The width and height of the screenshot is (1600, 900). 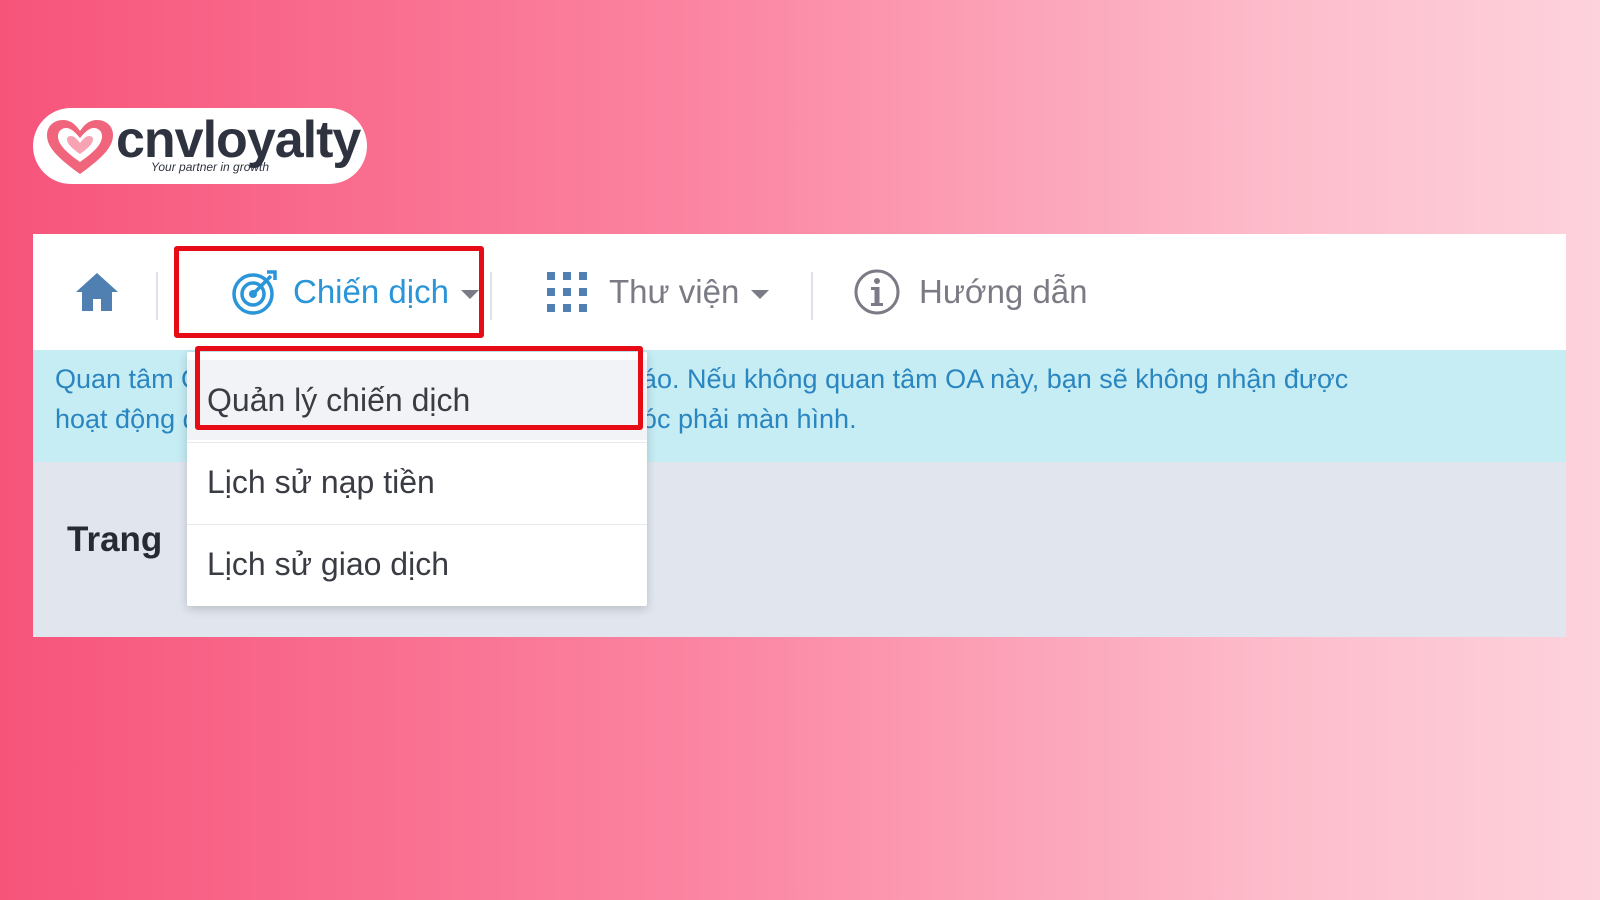 I want to click on nav-guide-label: Hướng dẫn, so click(x=1003, y=291).